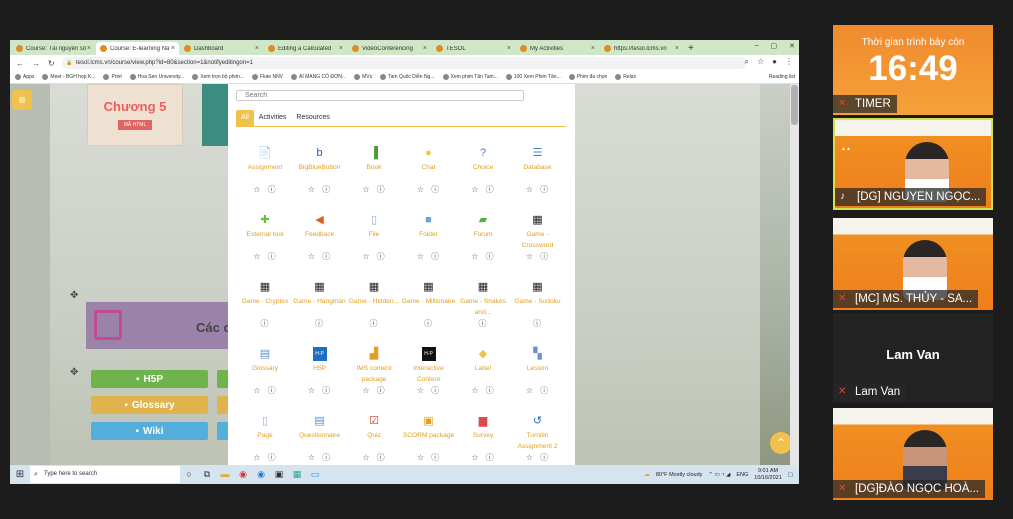 The width and height of the screenshot is (1013, 519). Describe the element at coordinates (149, 379) in the screenshot. I see `course-link-button: ▪ H5P` at that location.